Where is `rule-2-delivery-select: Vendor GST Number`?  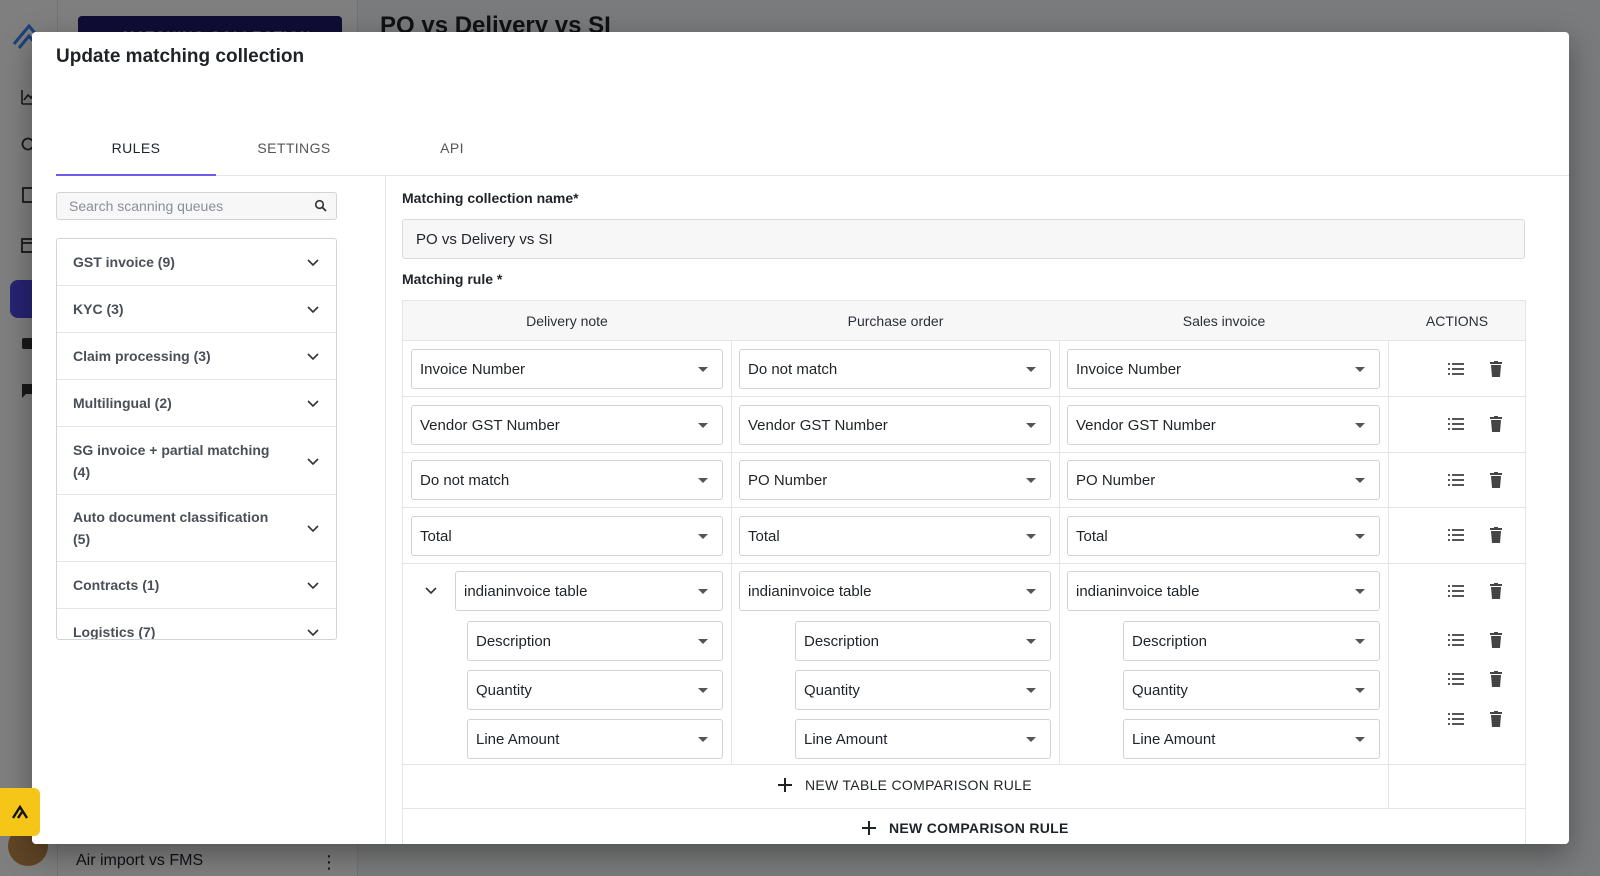
rule-2-delivery-select: Vendor GST Number is located at coordinates (567, 425).